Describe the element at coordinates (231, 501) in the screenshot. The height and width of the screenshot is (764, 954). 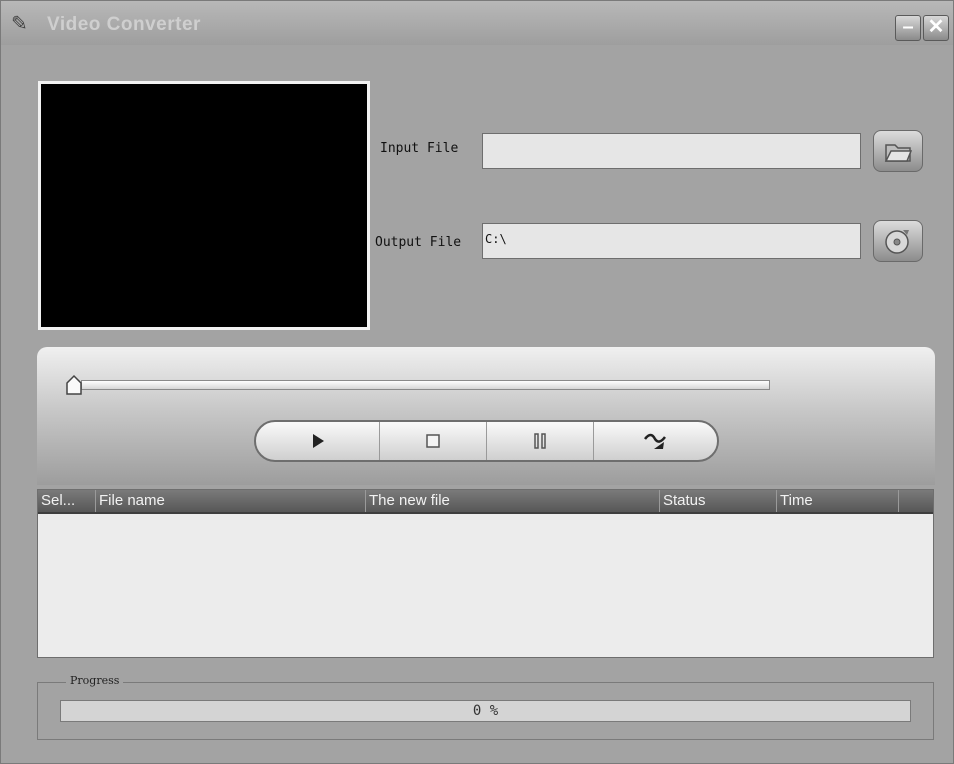
I see `column-header-file-name: File name` at that location.